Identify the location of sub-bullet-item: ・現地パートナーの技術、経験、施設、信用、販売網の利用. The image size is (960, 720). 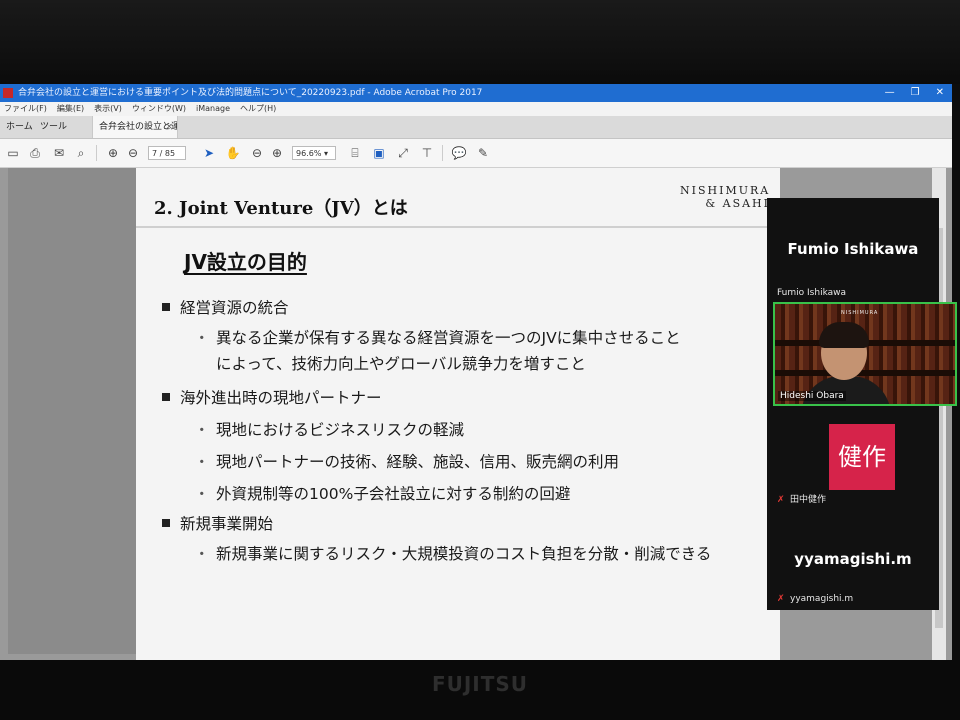
(406, 461).